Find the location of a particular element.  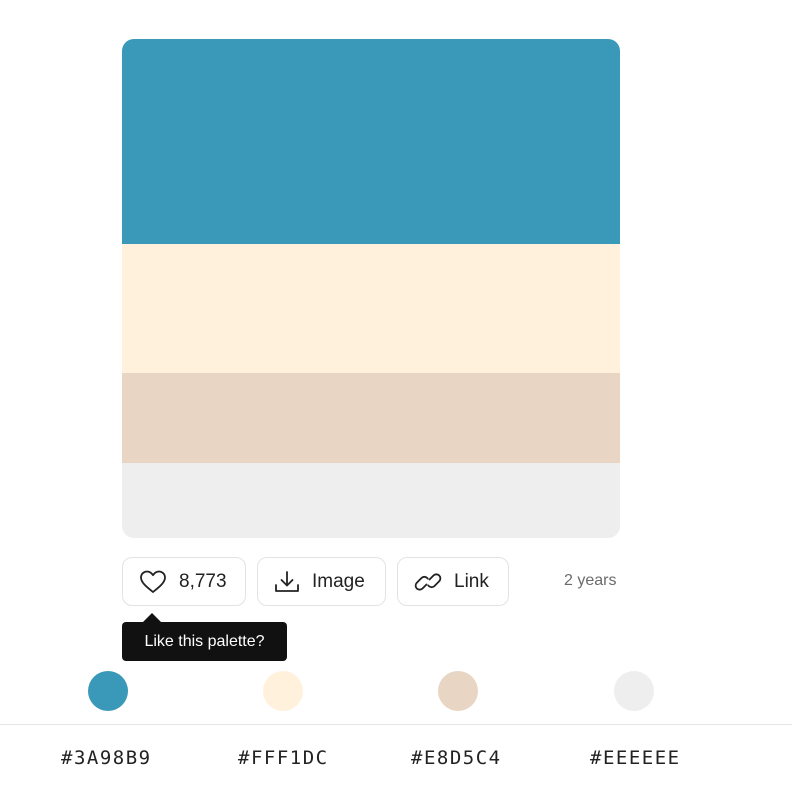

hex-code: #EEEEEE is located at coordinates (635, 758).